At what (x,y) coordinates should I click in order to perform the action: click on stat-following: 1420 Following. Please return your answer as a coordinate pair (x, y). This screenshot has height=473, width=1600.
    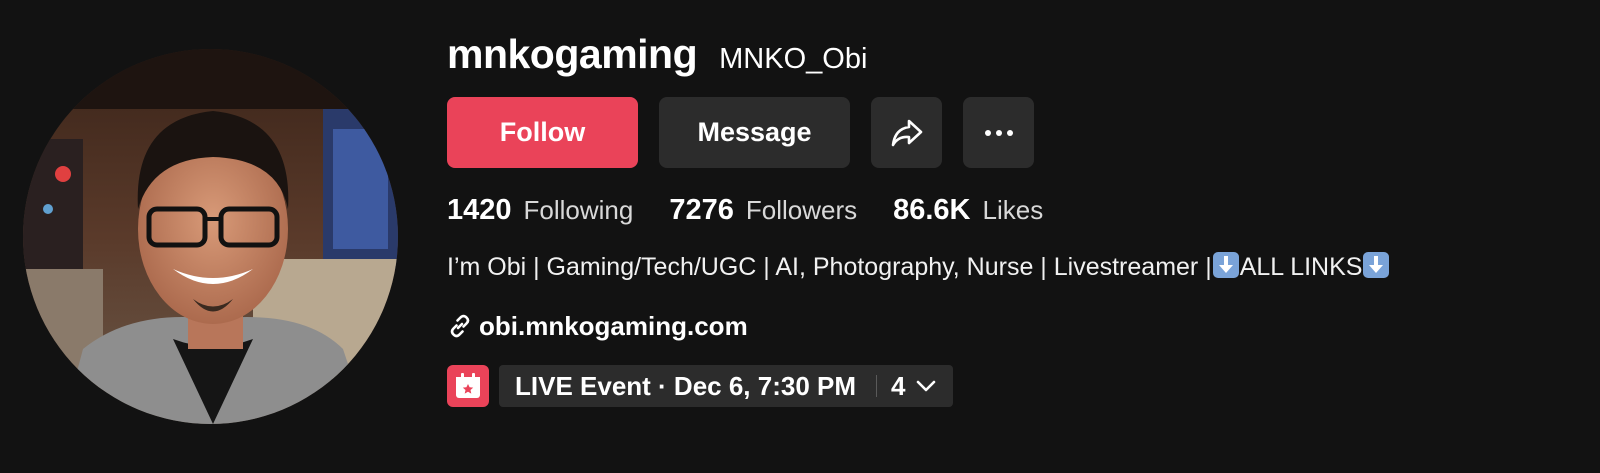
    Looking at the image, I should click on (540, 210).